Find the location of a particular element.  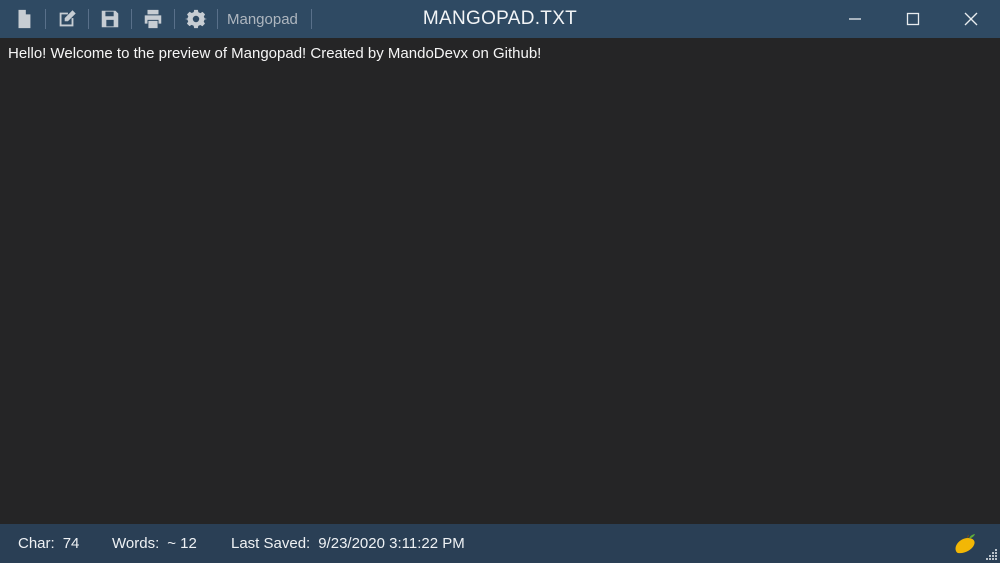

maximize-icon is located at coordinates (913, 19).